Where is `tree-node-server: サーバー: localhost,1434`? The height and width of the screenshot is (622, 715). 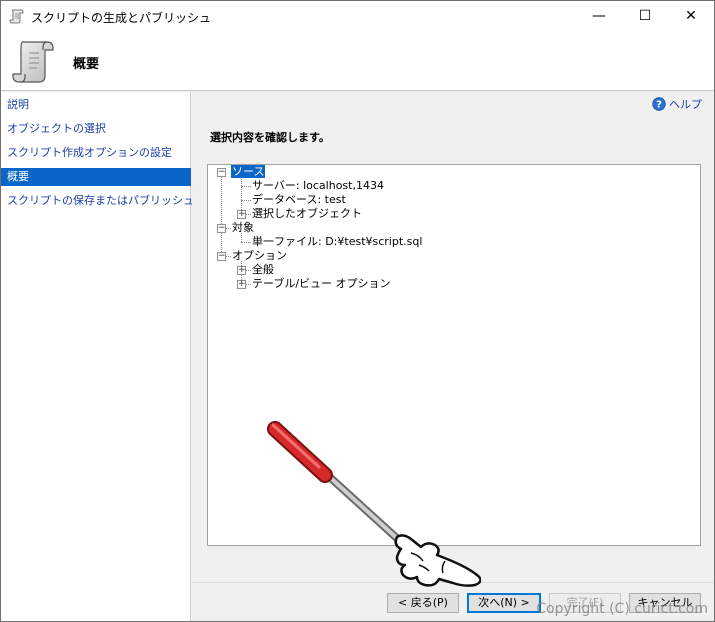
tree-node-server: サーバー: localhost,1434 is located at coordinates (318, 186).